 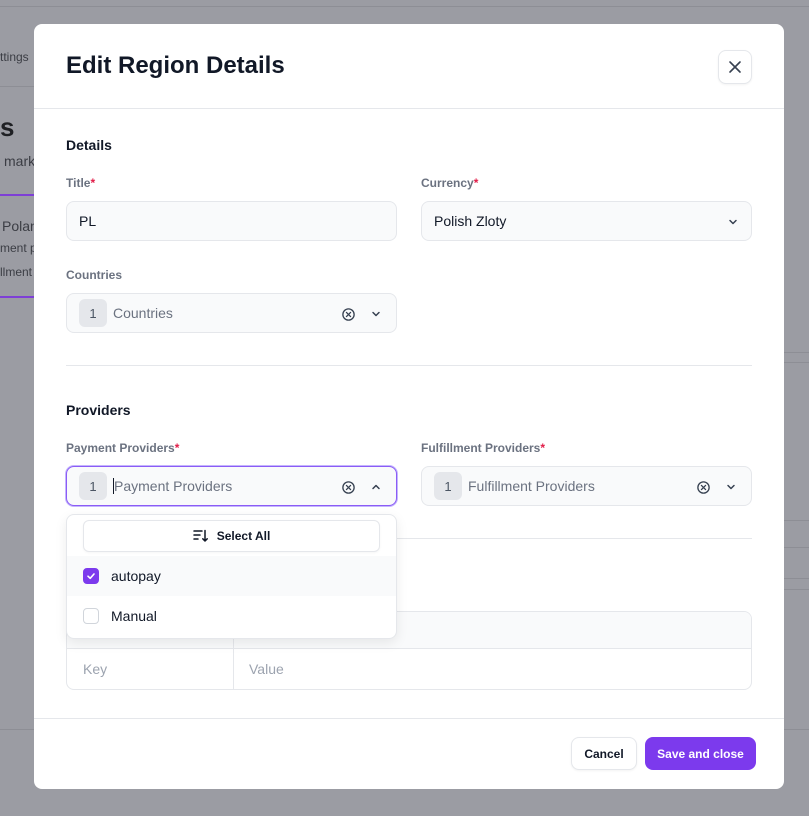 I want to click on check-icon, so click(x=91, y=576).